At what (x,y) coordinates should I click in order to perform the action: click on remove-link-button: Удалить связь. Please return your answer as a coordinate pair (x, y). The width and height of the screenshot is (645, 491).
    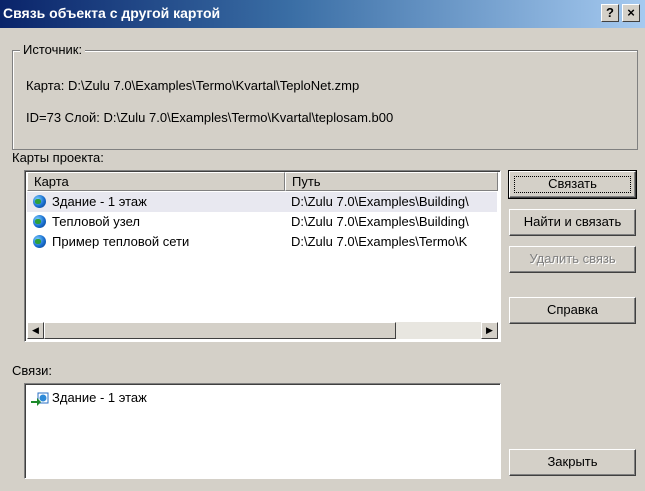
    Looking at the image, I should click on (572, 259).